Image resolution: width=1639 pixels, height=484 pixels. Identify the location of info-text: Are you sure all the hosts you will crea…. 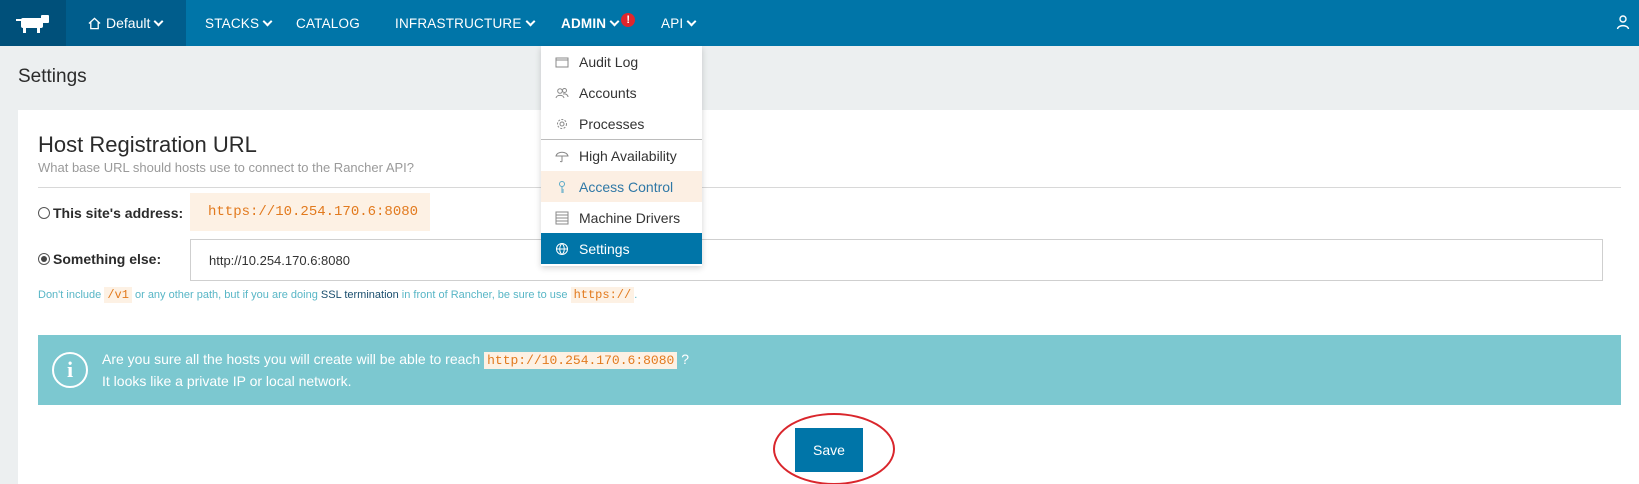
(293, 359).